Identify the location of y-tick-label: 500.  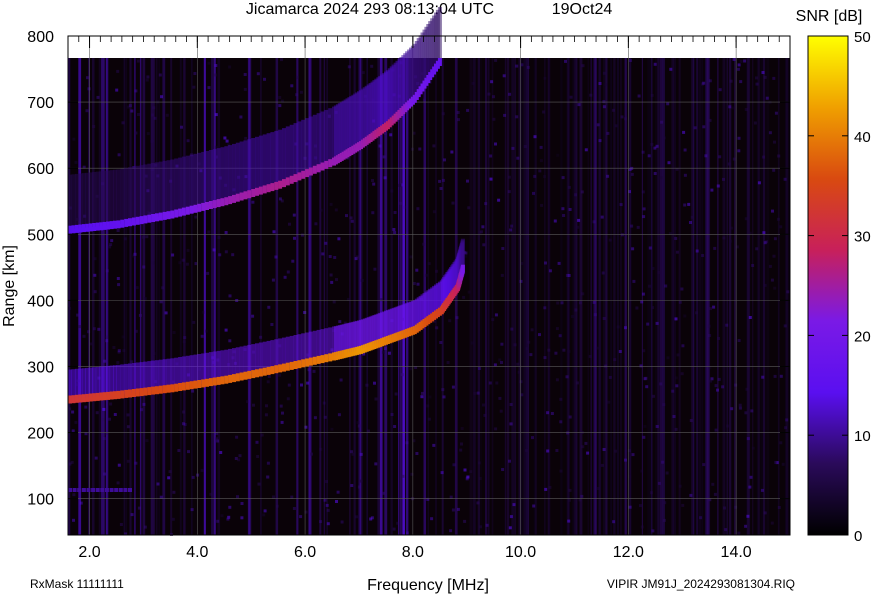
(40, 235).